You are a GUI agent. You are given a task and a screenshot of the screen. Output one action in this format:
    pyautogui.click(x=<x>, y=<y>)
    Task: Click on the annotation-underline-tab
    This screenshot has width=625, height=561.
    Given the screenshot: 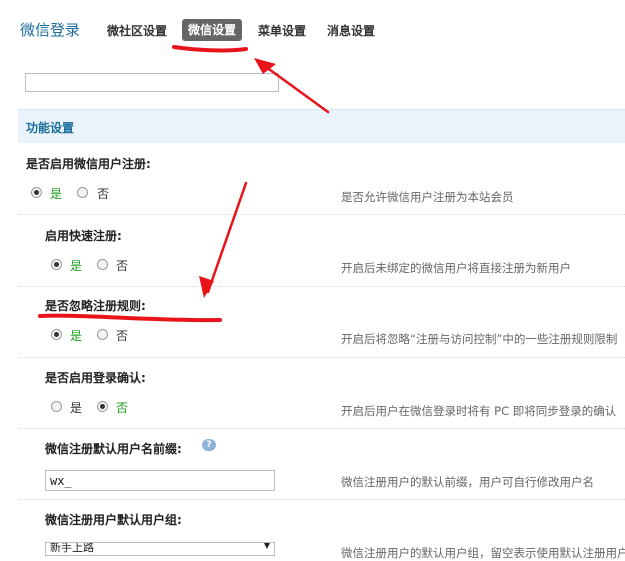 What is the action you would take?
    pyautogui.click(x=210, y=49)
    